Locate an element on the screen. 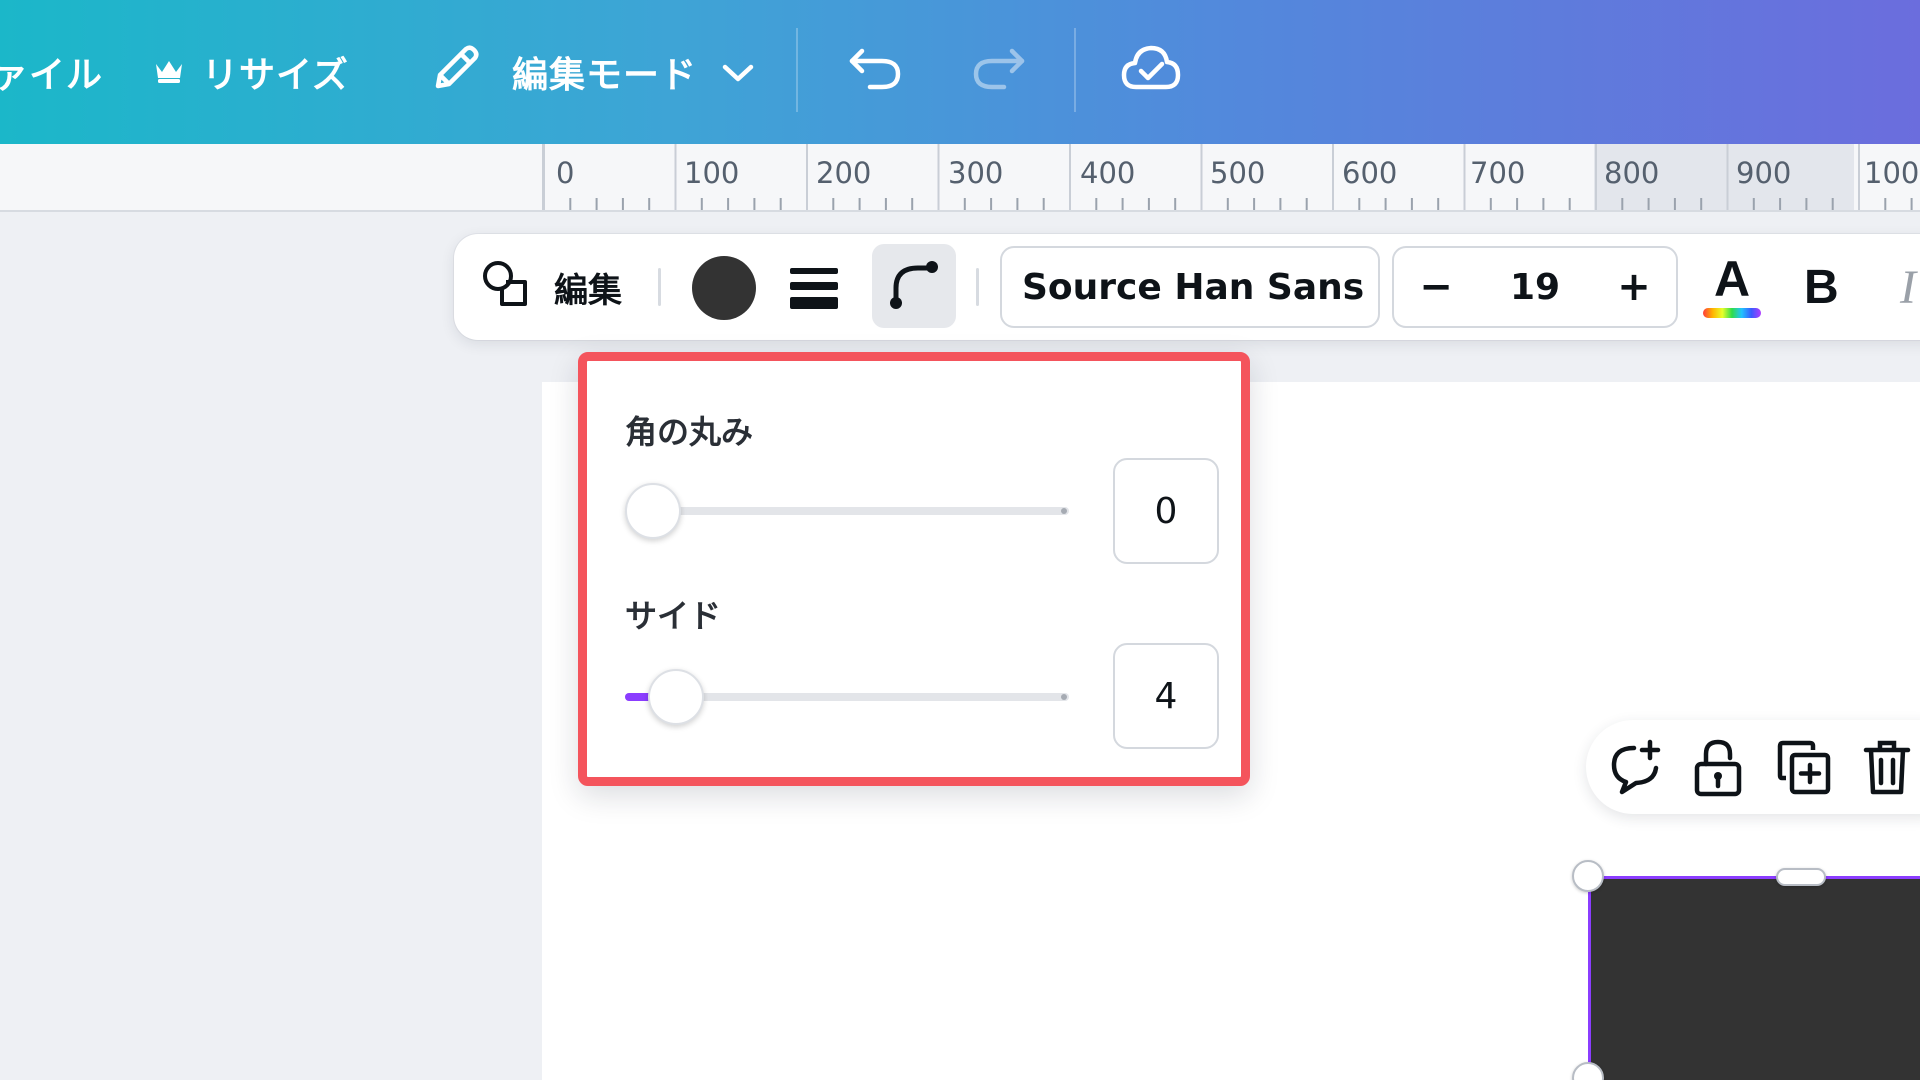 This screenshot has width=1920, height=1080. ruler-label: 300 is located at coordinates (976, 173).